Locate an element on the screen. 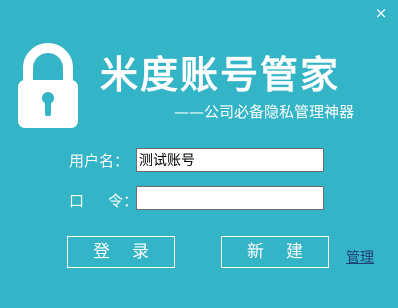 The image size is (398, 308). manage-link: 管理 is located at coordinates (360, 257).